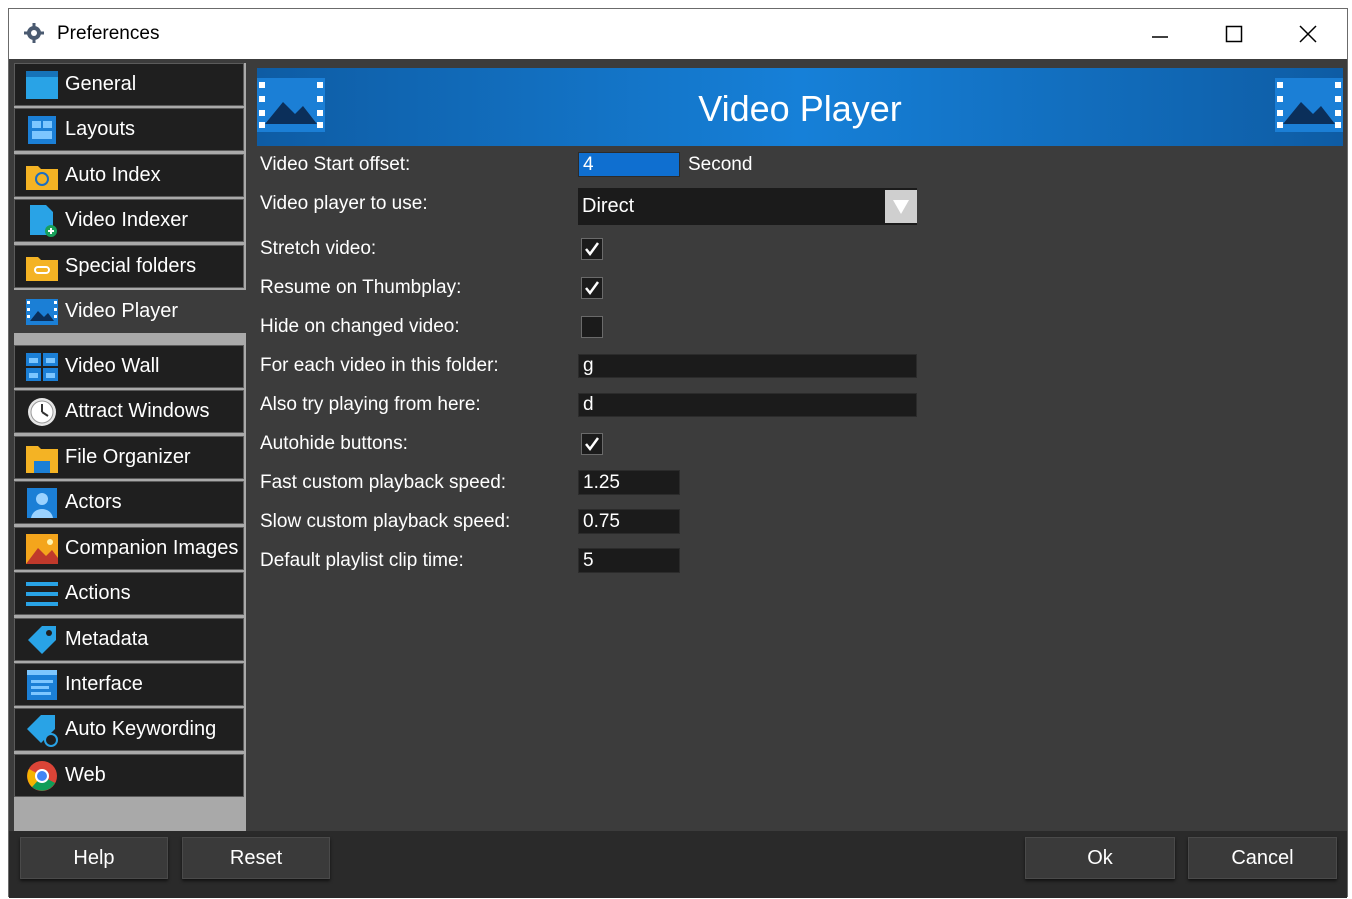 This screenshot has height=899, width=1352. I want to click on stretch-label: Stretch video:, so click(318, 248).